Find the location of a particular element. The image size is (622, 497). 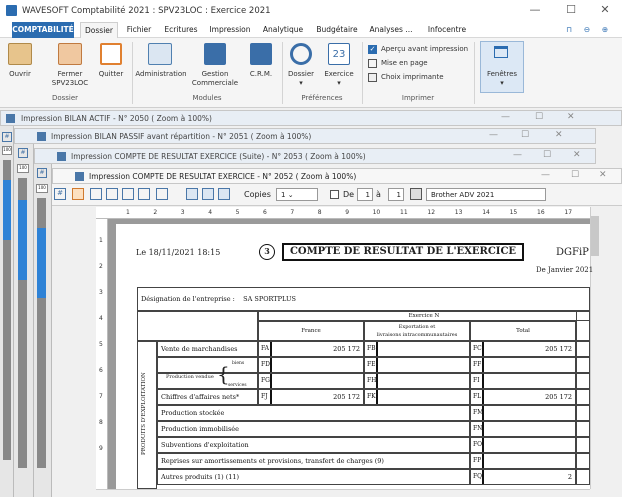

quitter-label: Quitter is located at coordinates (111, 74).